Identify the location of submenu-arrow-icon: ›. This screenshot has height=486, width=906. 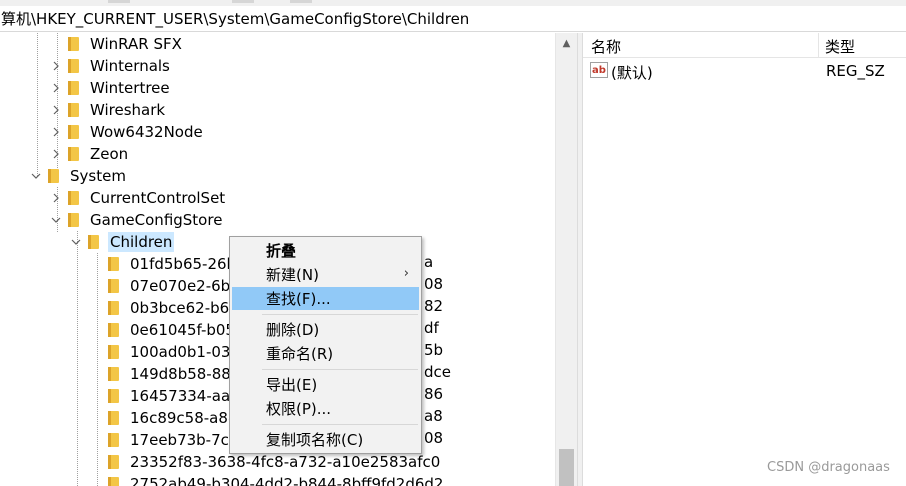
(406, 273).